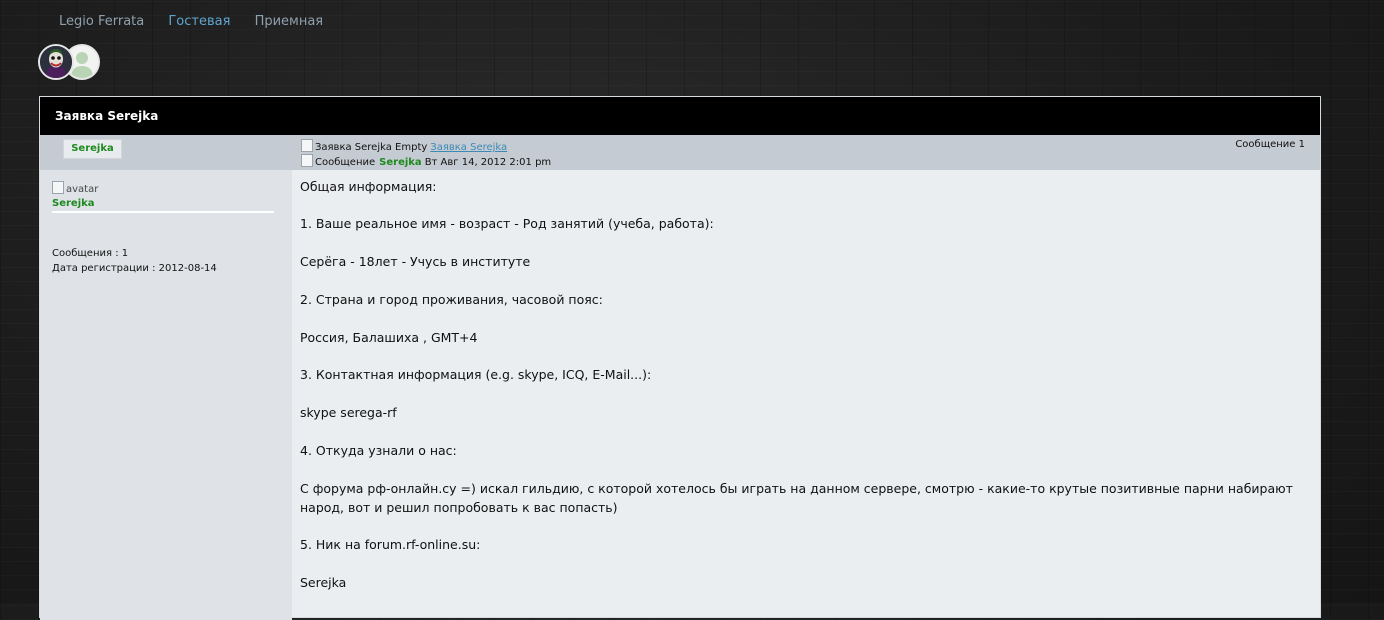 This screenshot has height=620, width=1384. I want to click on content-line: 5. Ник на forum.rf-online.su:, so click(390, 544).